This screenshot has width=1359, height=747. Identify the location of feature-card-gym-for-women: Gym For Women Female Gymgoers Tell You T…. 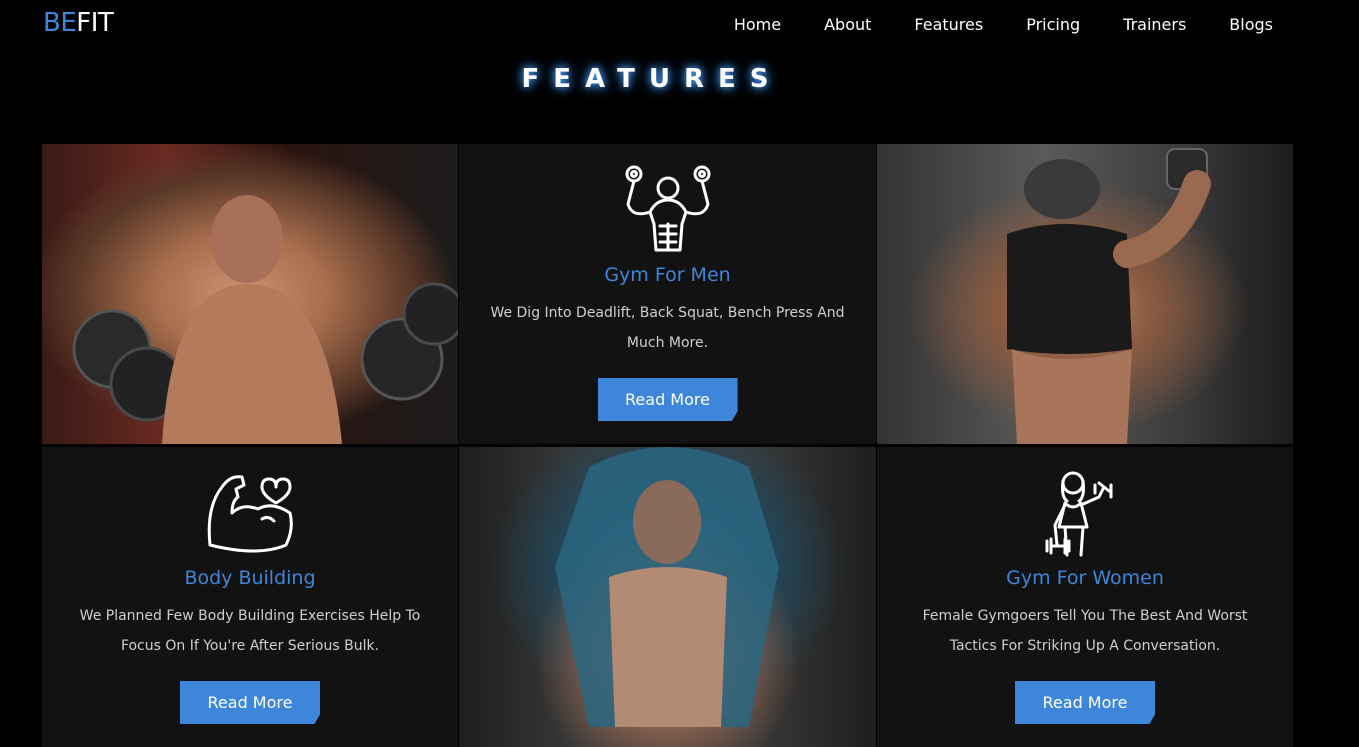
(1085, 597).